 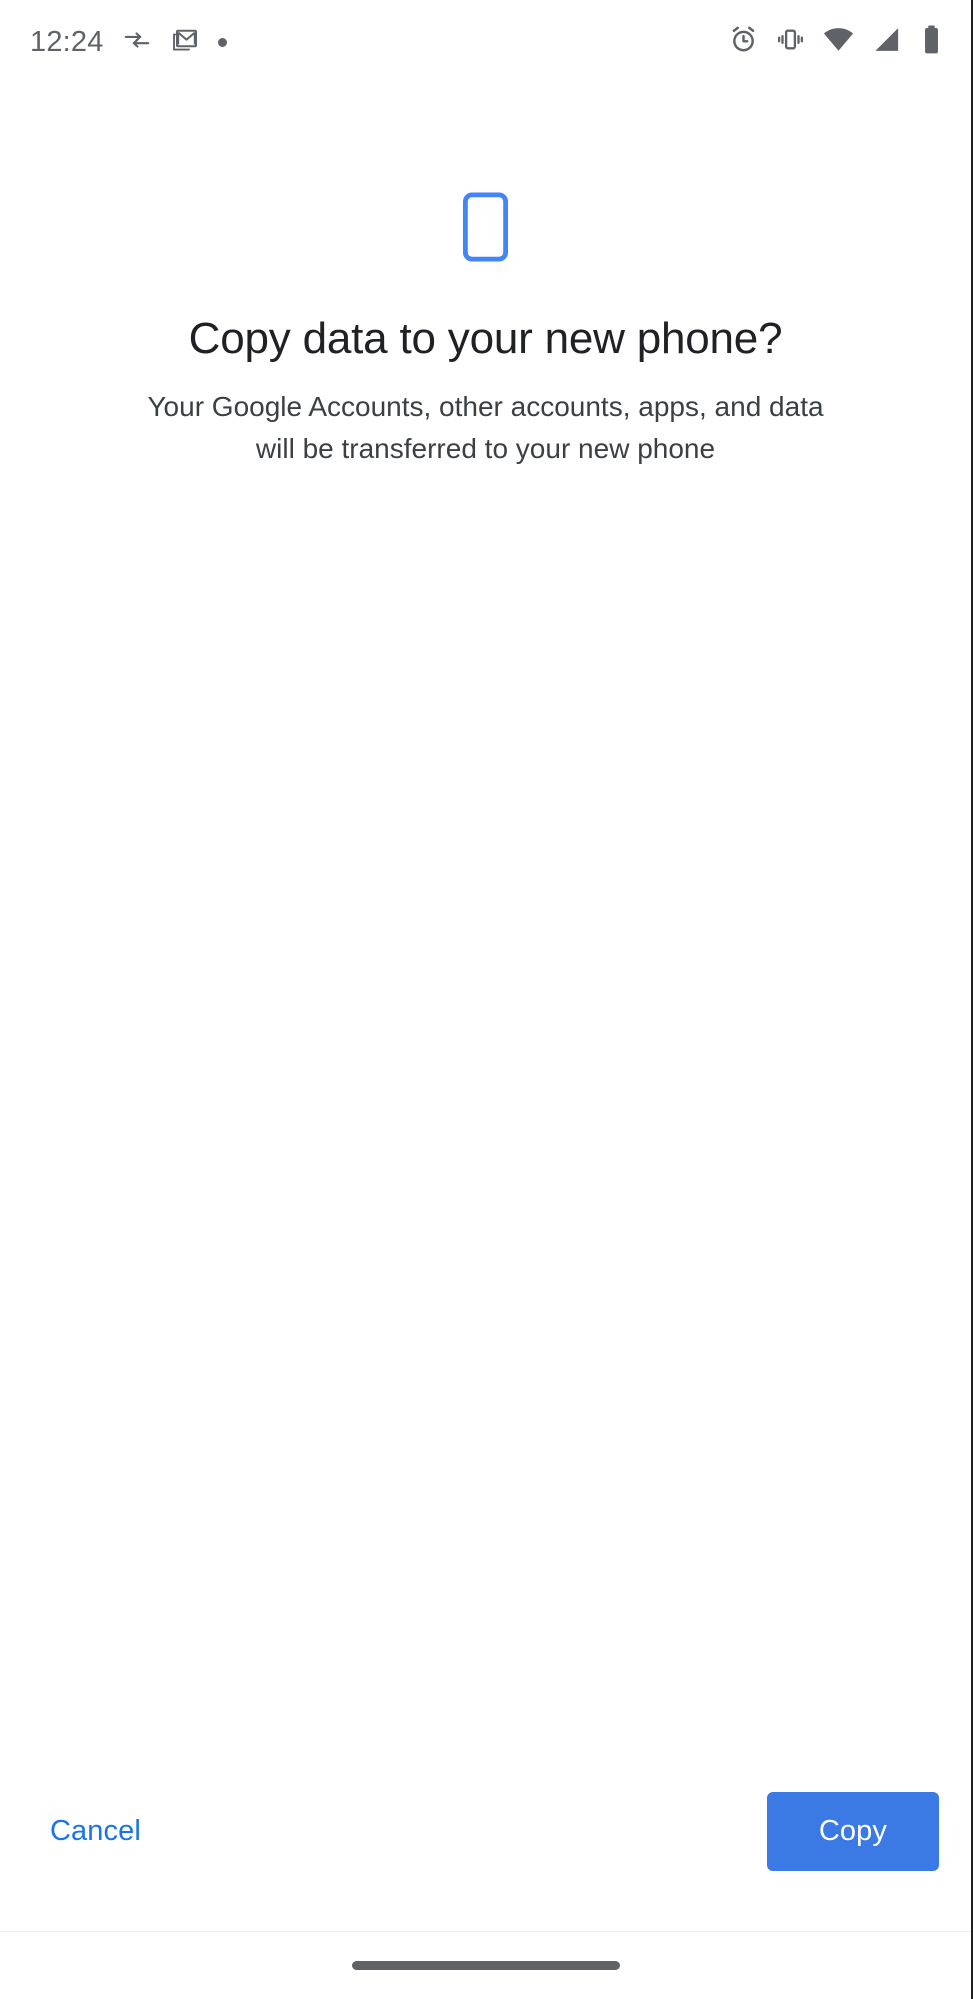 I want to click on vibrate-icon, so click(x=790, y=42).